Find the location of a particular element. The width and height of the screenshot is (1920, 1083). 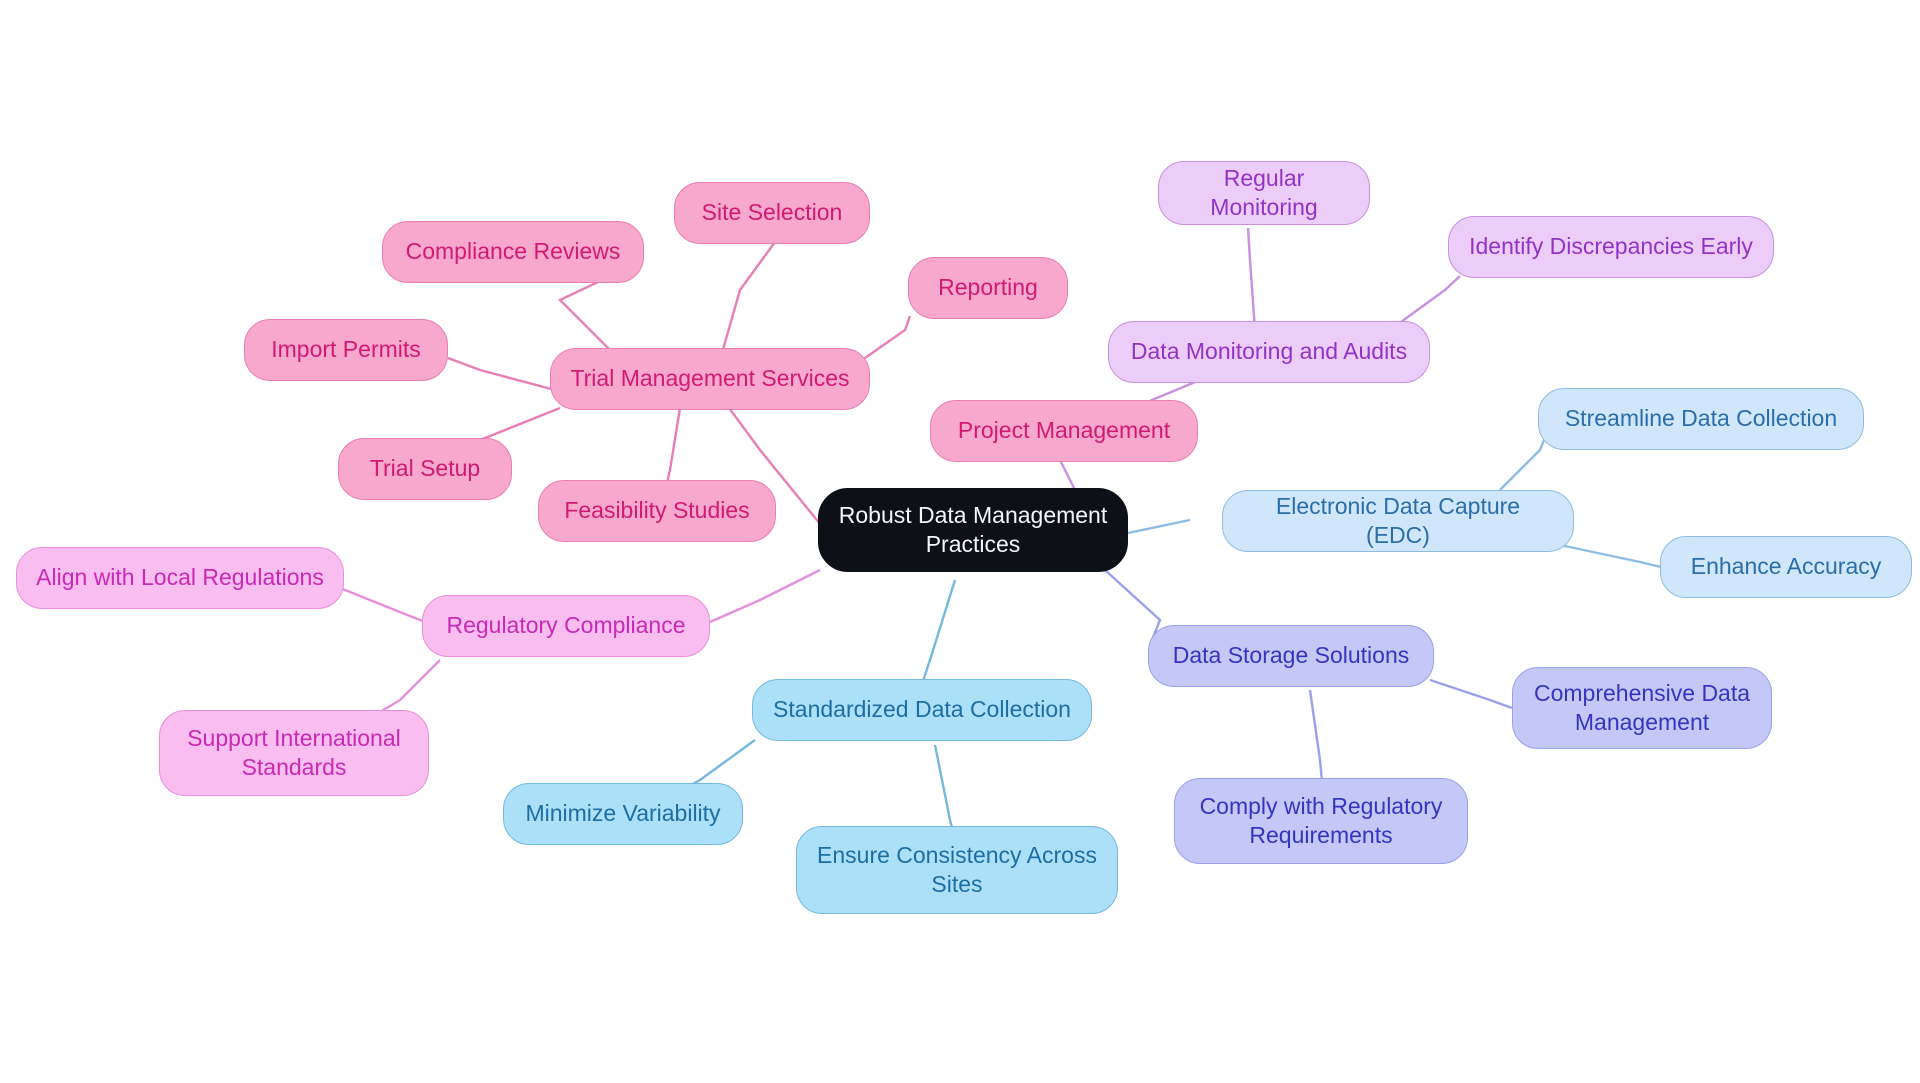

node-data-monitoring-and-audits: Data Monitoring and Audits is located at coordinates (1269, 352).